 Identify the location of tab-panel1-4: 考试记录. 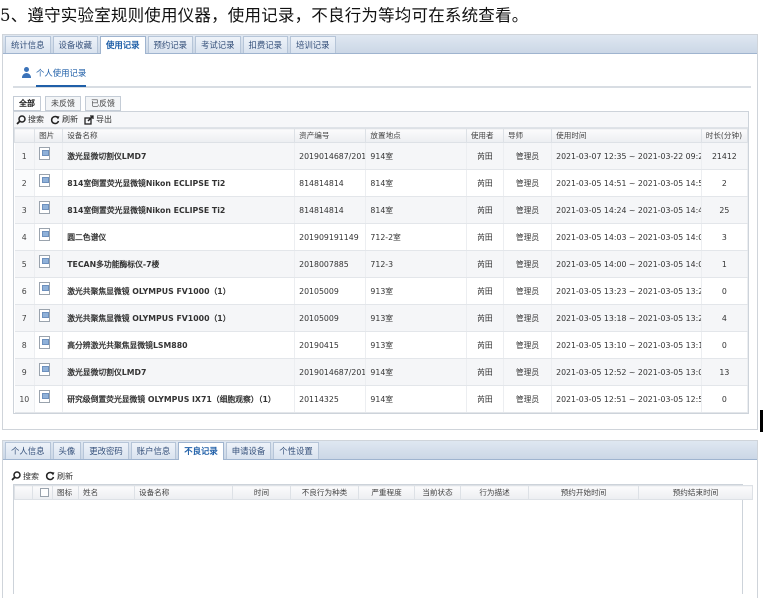
(218, 44).